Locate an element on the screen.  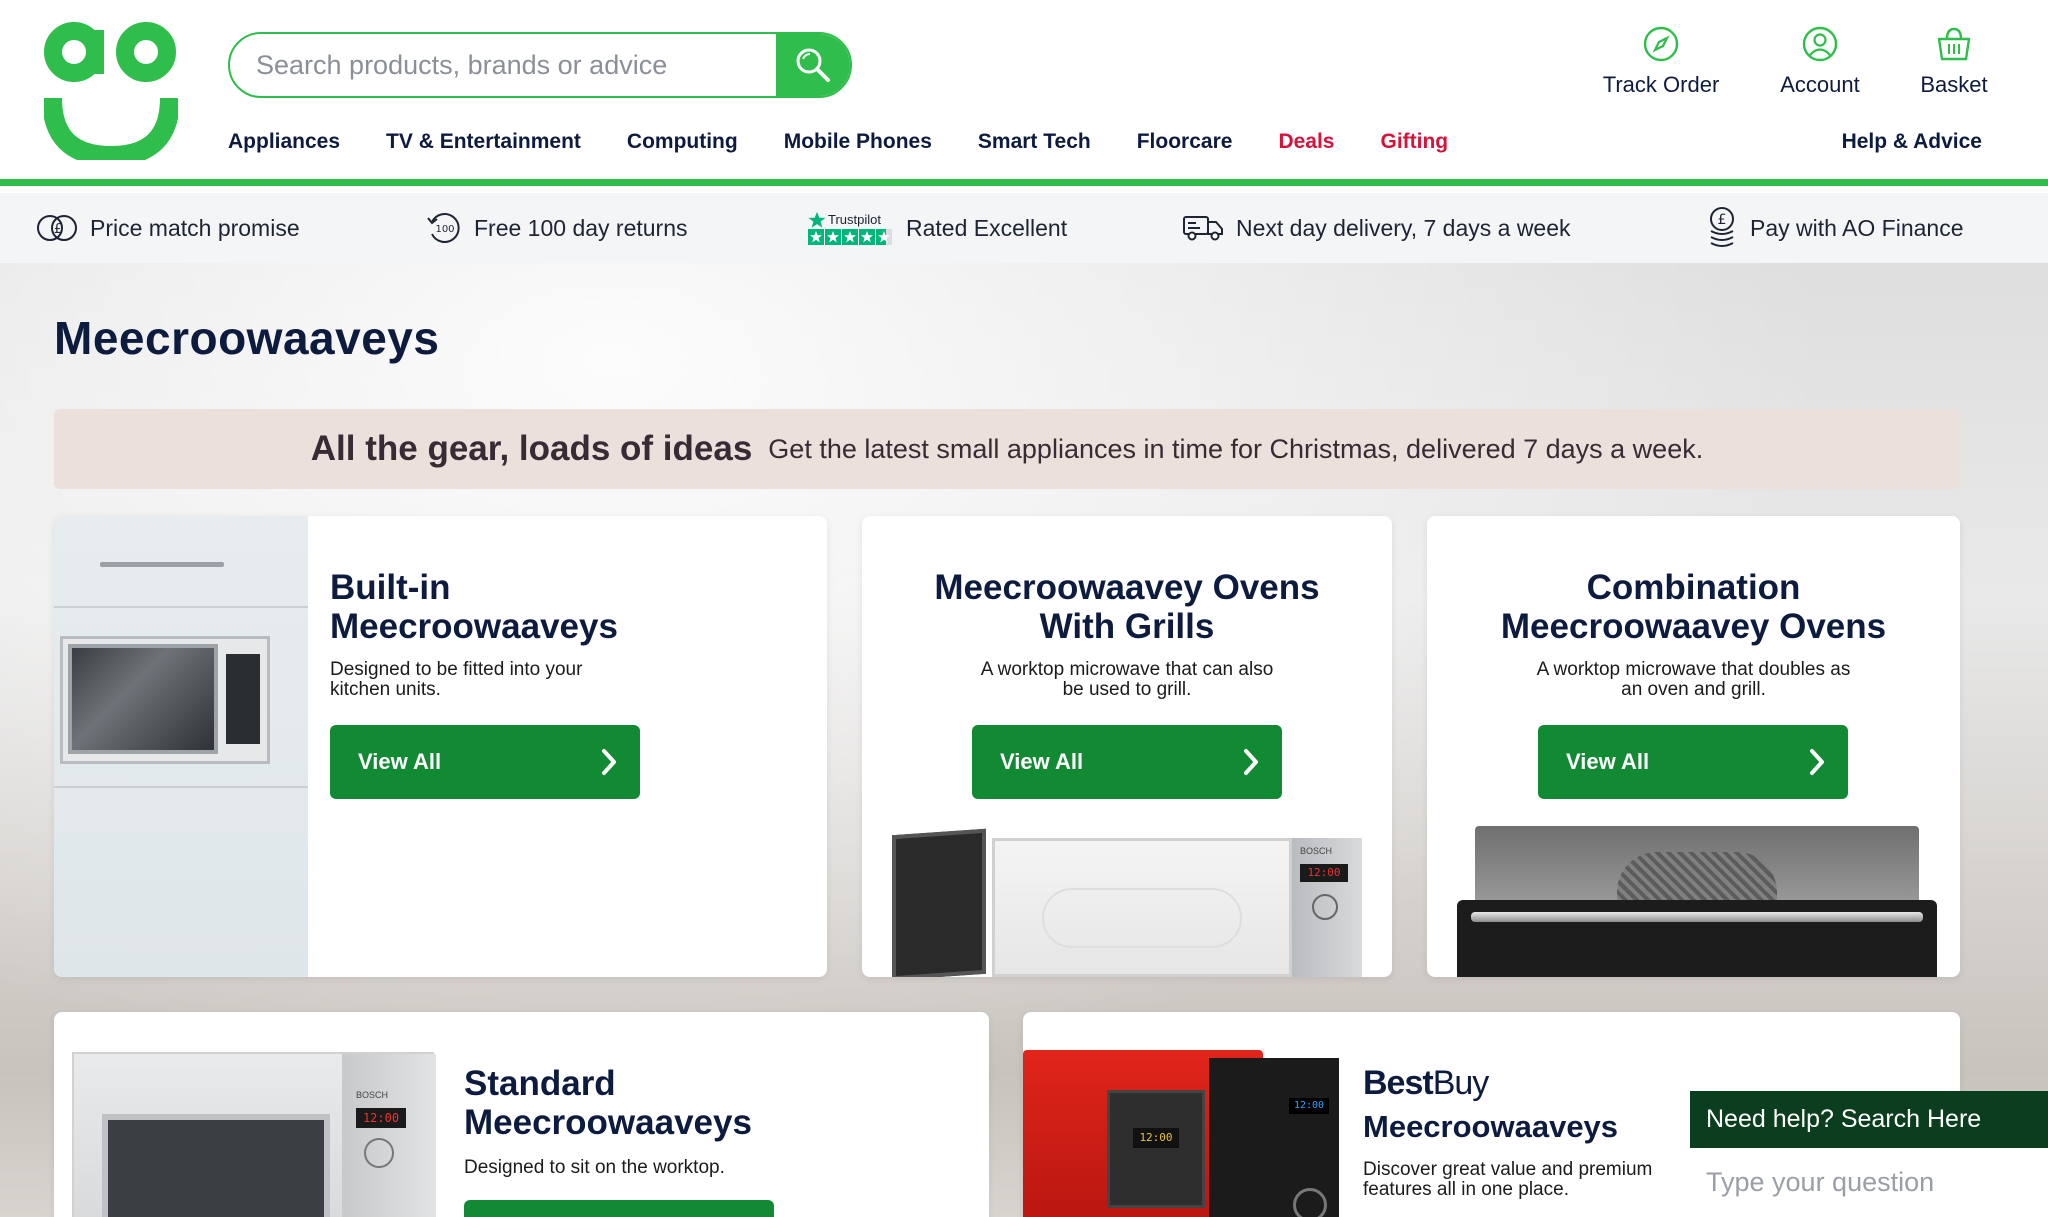
card-combination-desc-line1: A worktop microwave that doubles as is located at coordinates (1693, 669).